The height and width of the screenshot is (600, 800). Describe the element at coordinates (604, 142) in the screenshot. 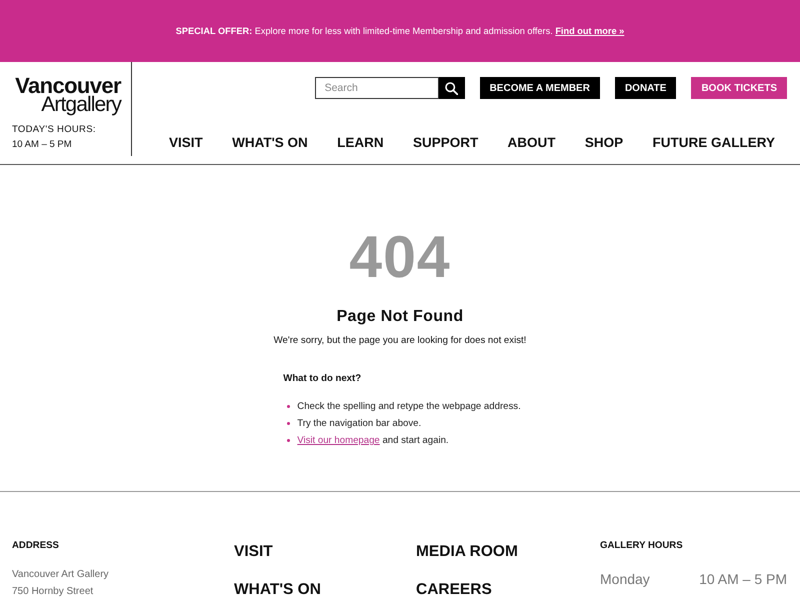

I see `nav-link: SHOP` at that location.